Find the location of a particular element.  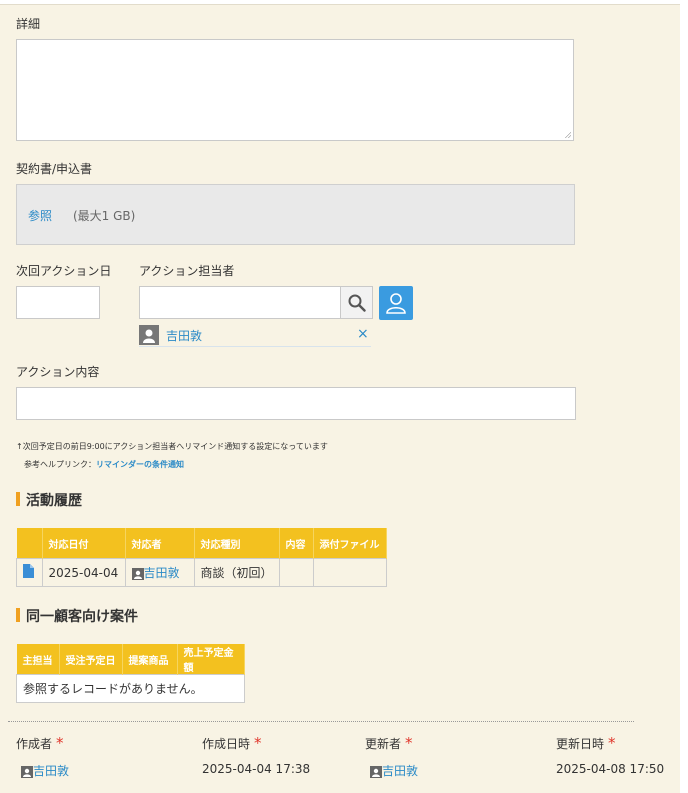

updated-by-link: 吉田敦 is located at coordinates (400, 771).